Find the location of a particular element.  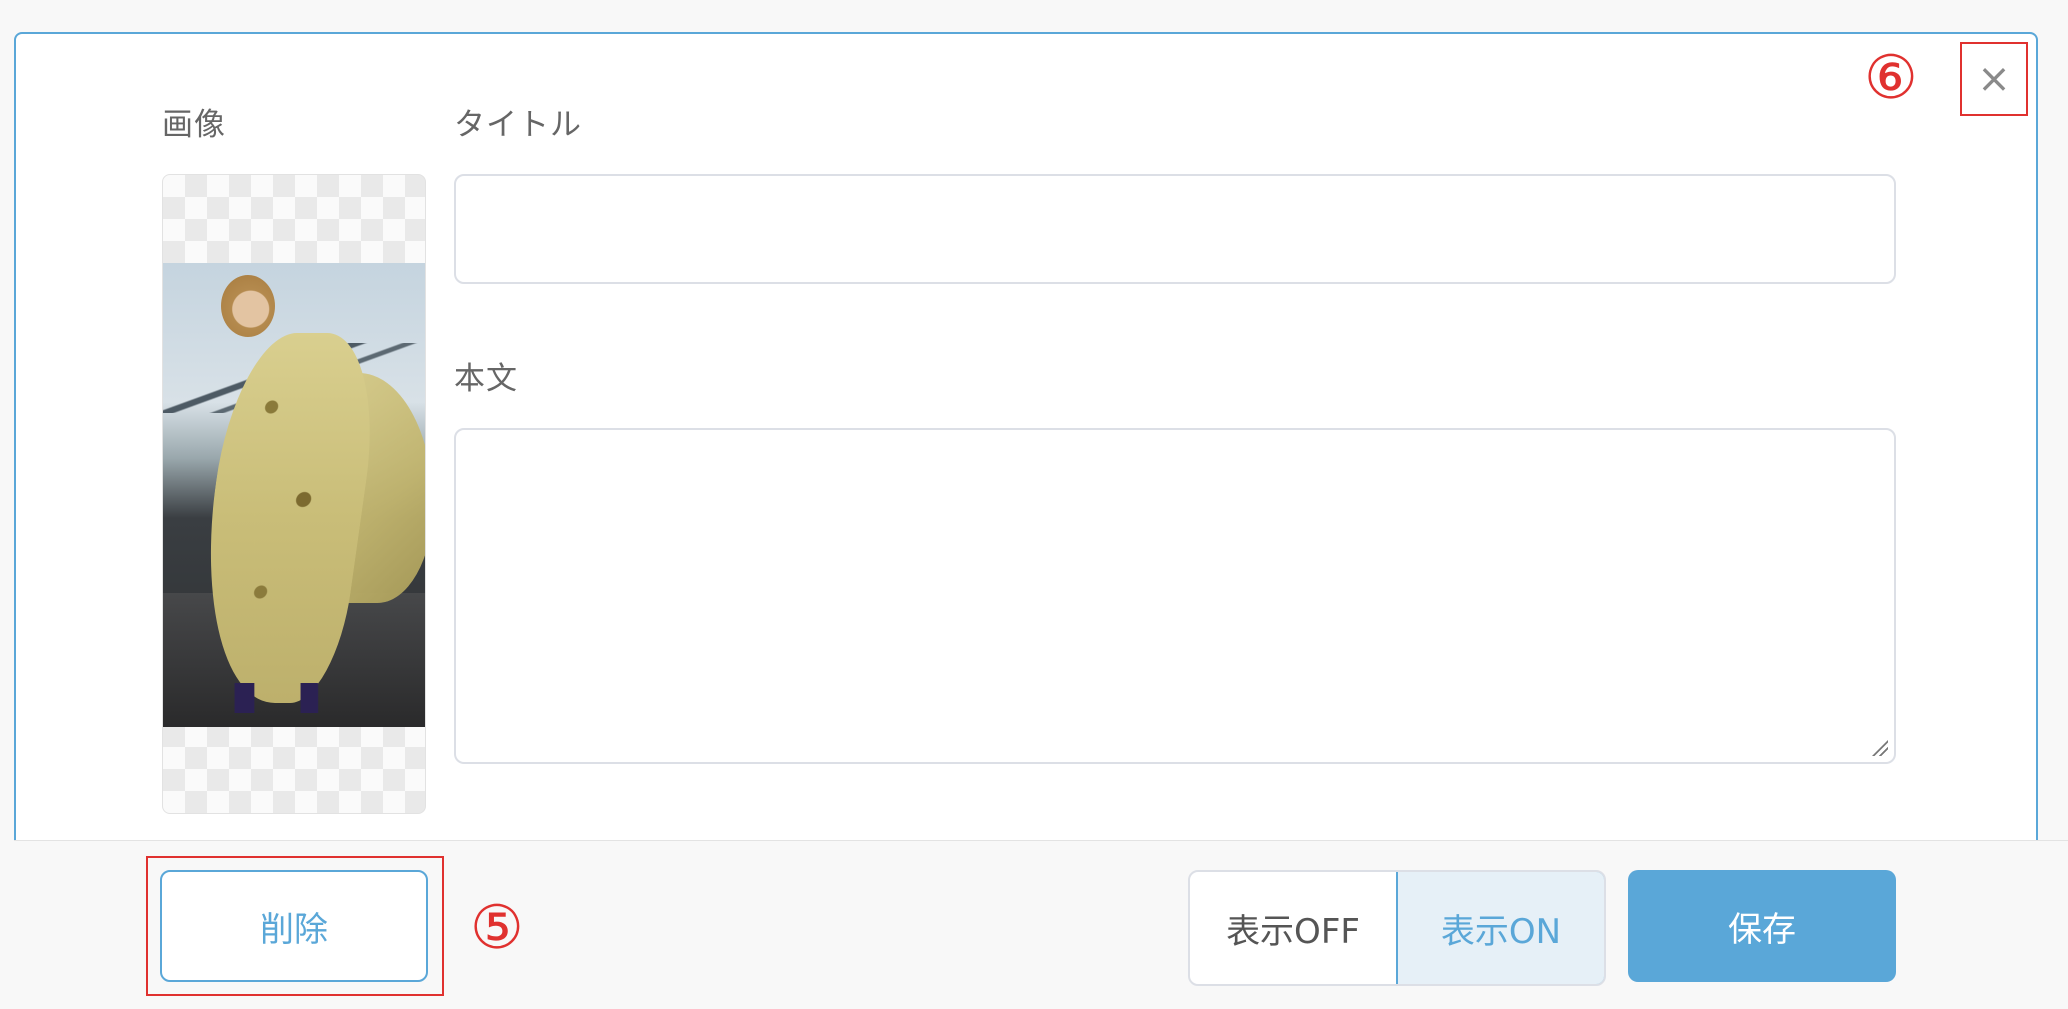

photo-legs is located at coordinates (278, 698).